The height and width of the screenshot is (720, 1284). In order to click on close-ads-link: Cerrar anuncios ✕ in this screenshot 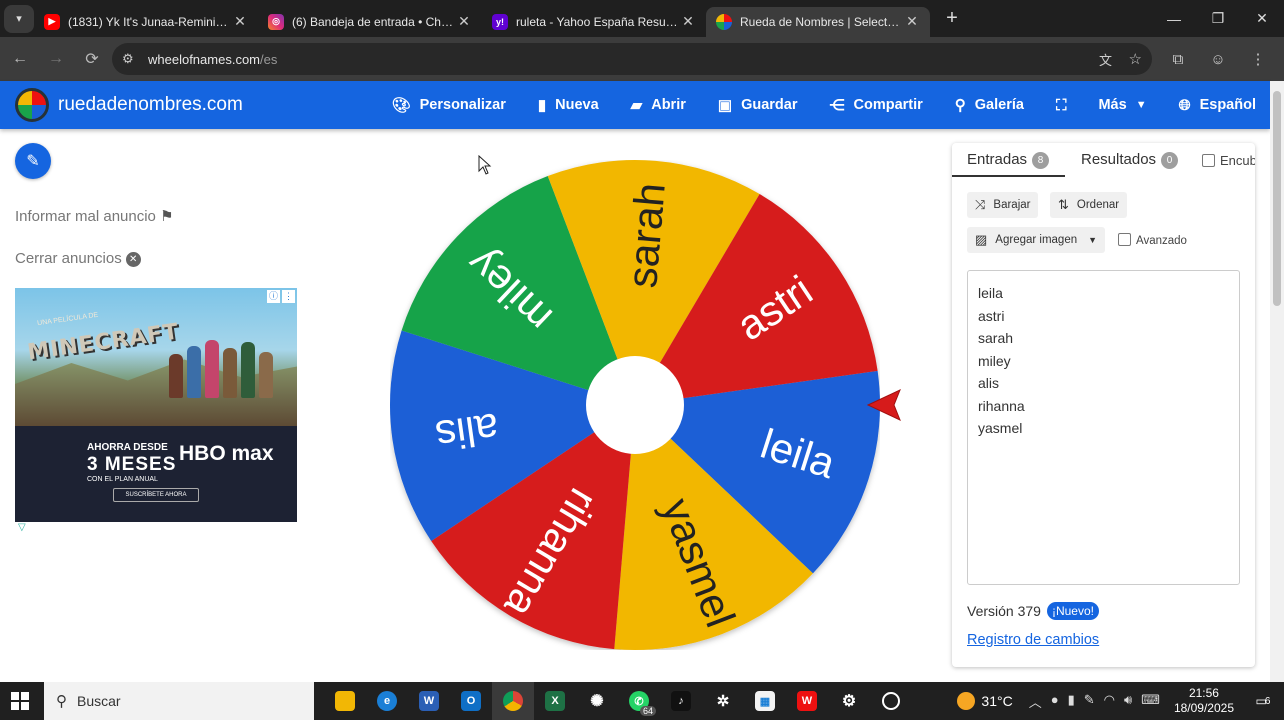, I will do `click(78, 258)`.